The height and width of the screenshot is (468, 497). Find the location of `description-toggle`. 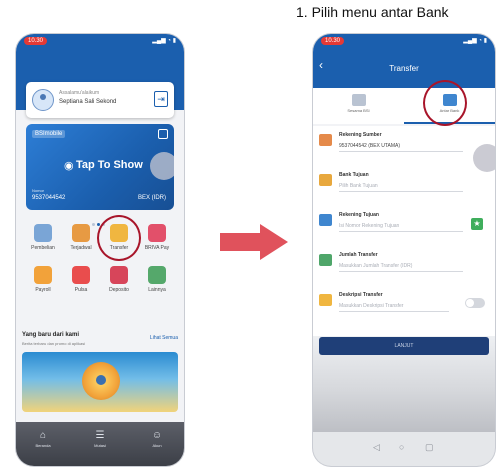

description-toggle is located at coordinates (475, 303).